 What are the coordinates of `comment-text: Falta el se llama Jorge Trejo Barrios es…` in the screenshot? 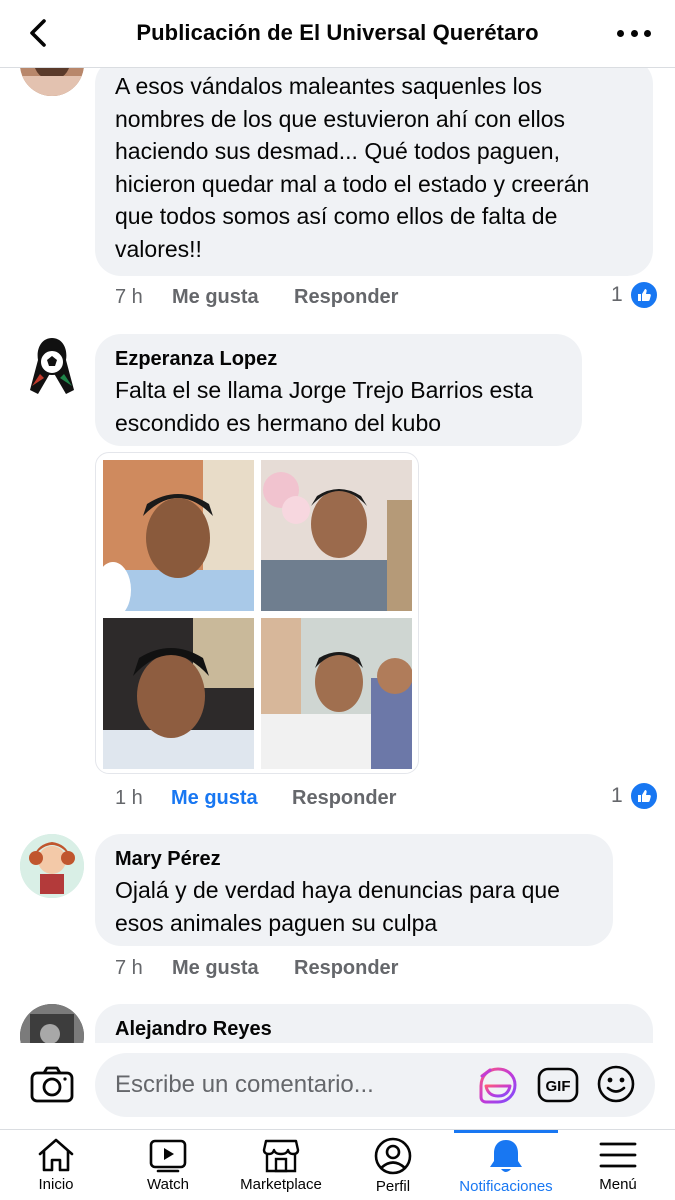 It's located at (350, 406).